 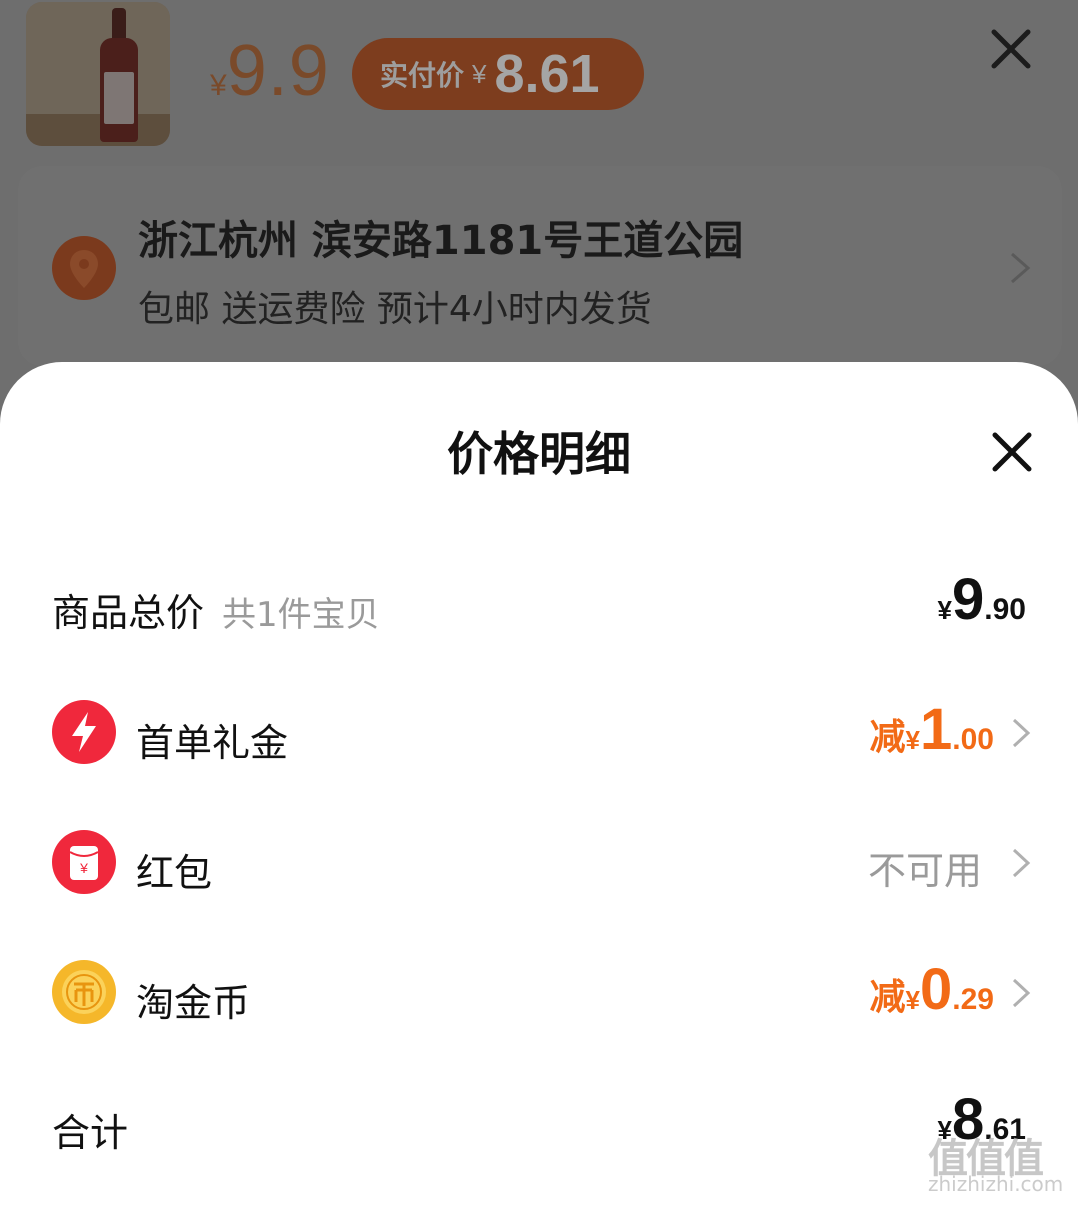 I want to click on paid-price-badge: 实付价 ¥ 8.61, so click(x=498, y=74).